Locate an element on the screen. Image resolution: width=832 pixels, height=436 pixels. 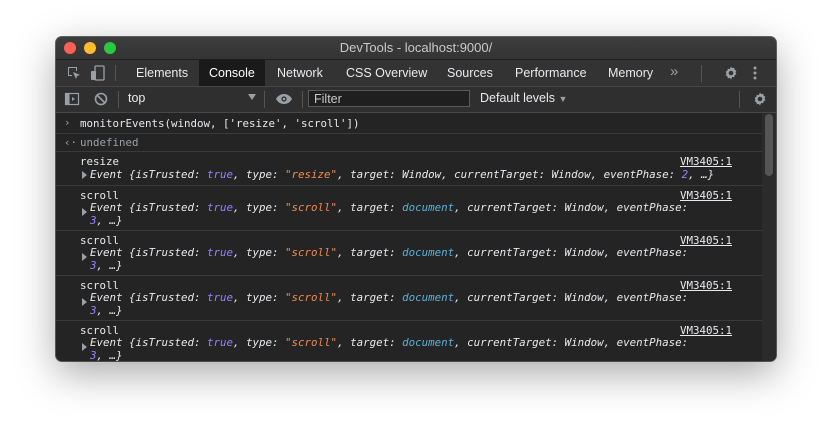
log-levels-label: Default levels is located at coordinates (518, 98).